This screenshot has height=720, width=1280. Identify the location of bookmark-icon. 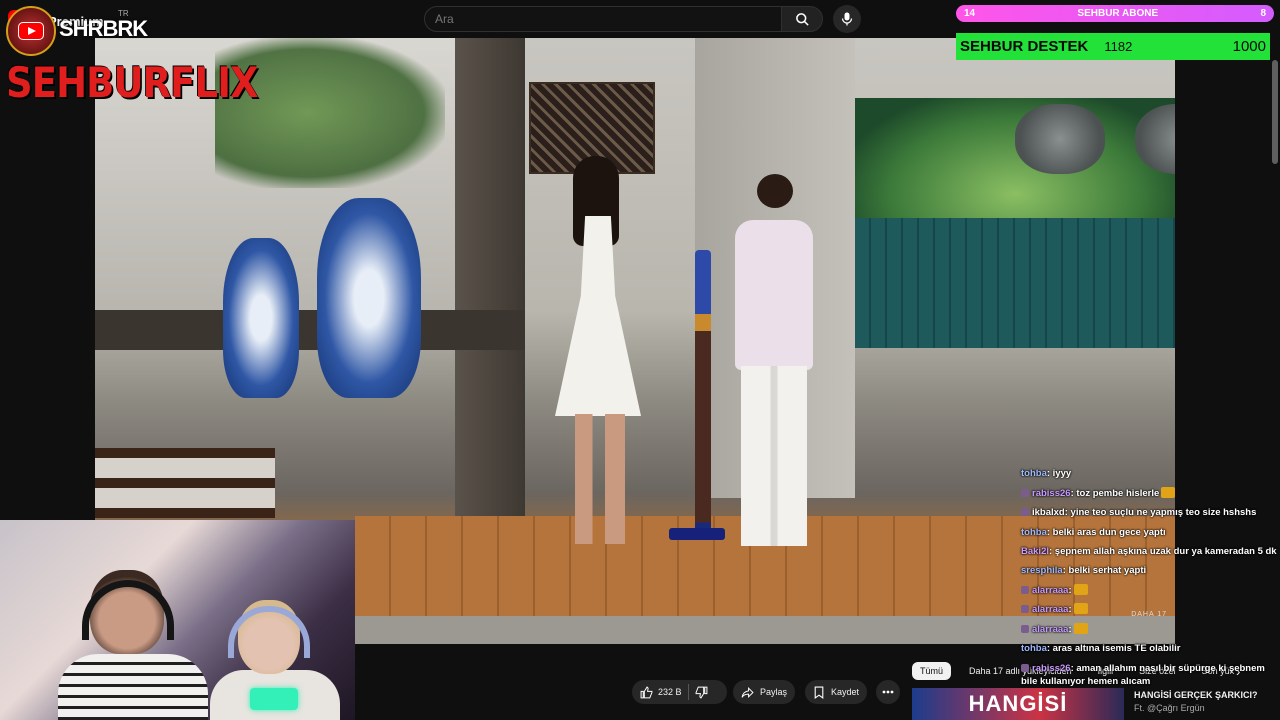
(819, 692).